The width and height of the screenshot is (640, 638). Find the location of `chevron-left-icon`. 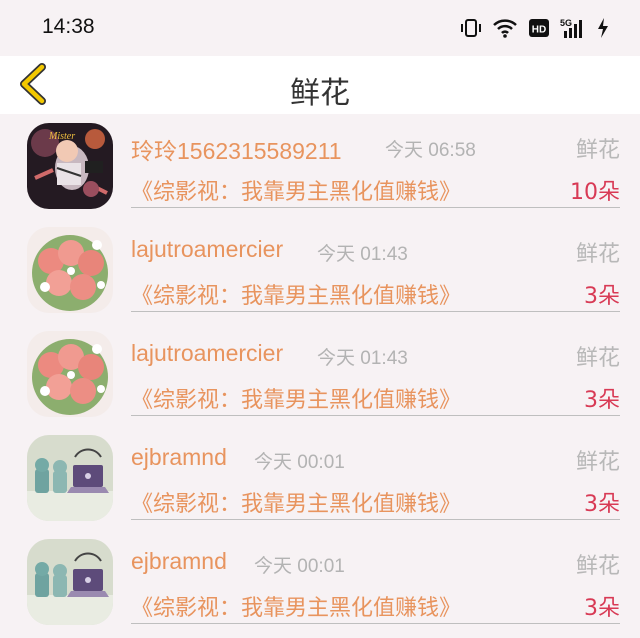

chevron-left-icon is located at coordinates (33, 84).